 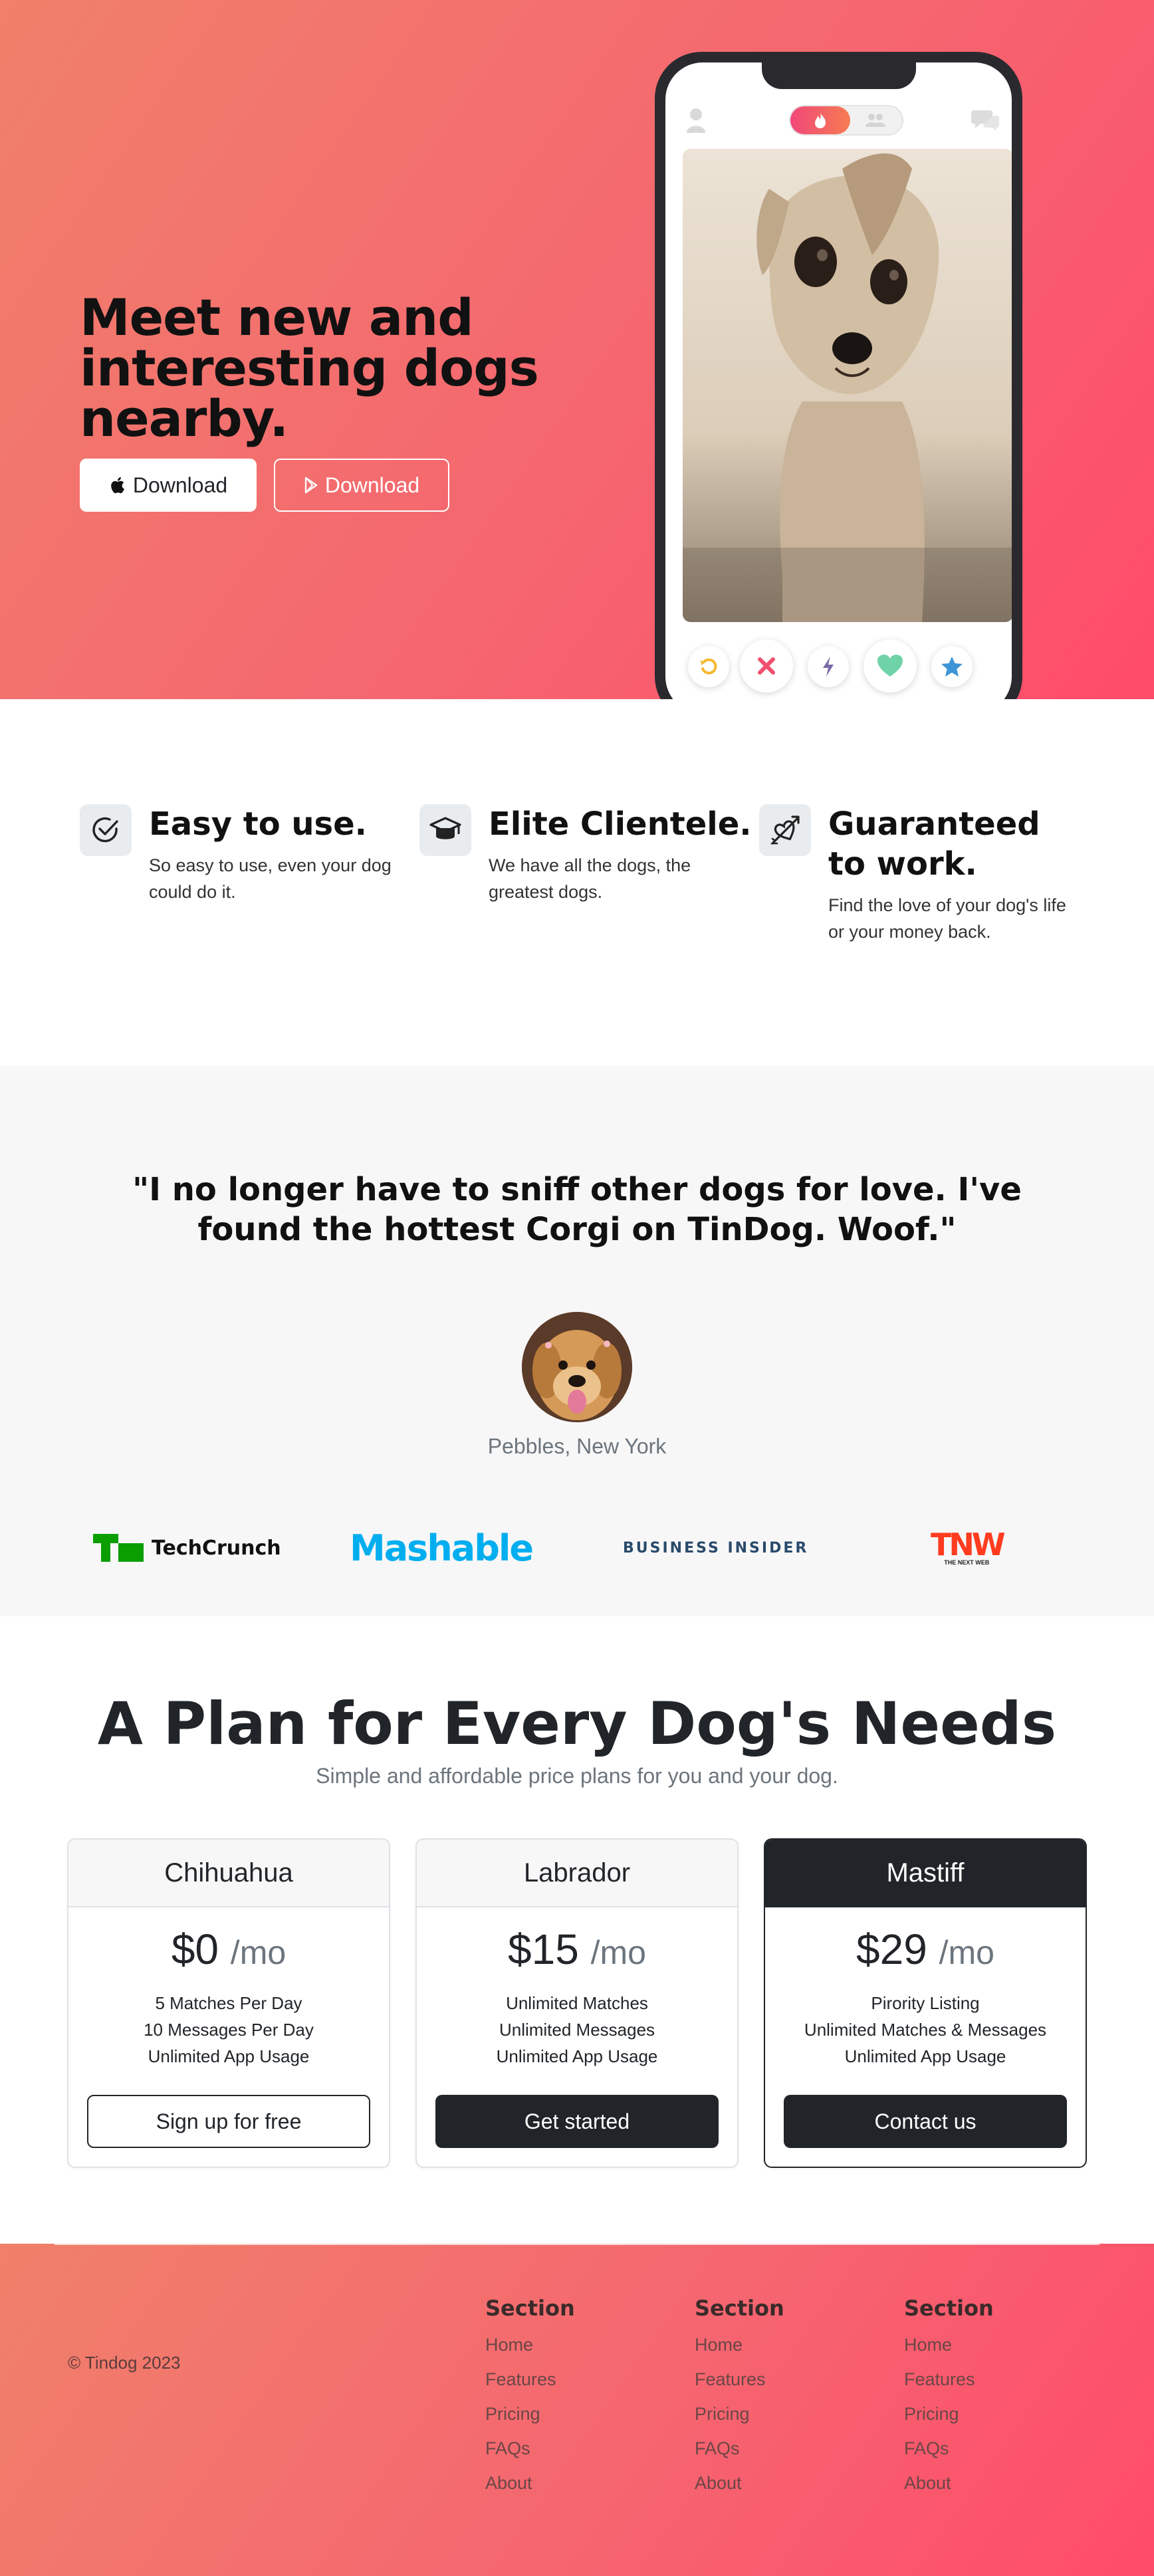 What do you see at coordinates (696, 120) in the screenshot?
I see `user-icon` at bounding box center [696, 120].